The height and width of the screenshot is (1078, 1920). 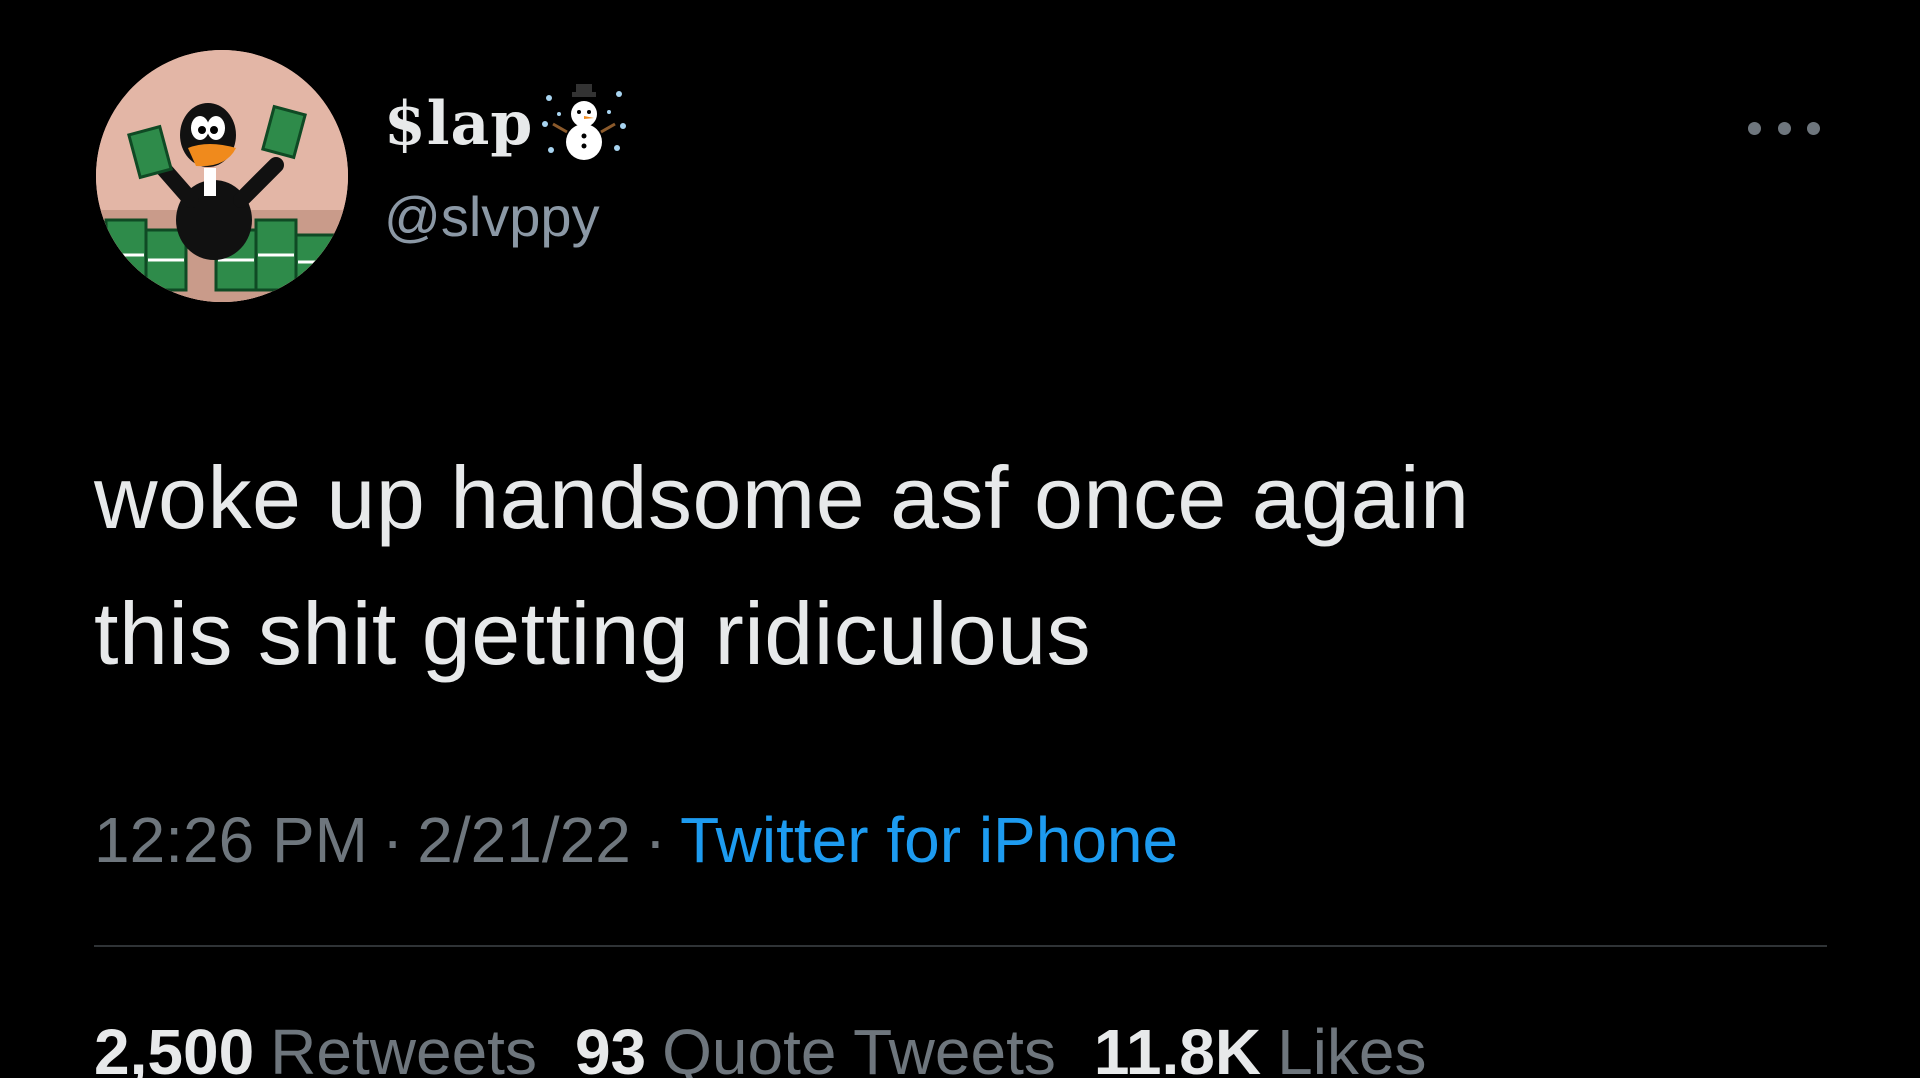 I want to click on quote-tweets-stat: 93 Quote Tweets, so click(x=815, y=1045).